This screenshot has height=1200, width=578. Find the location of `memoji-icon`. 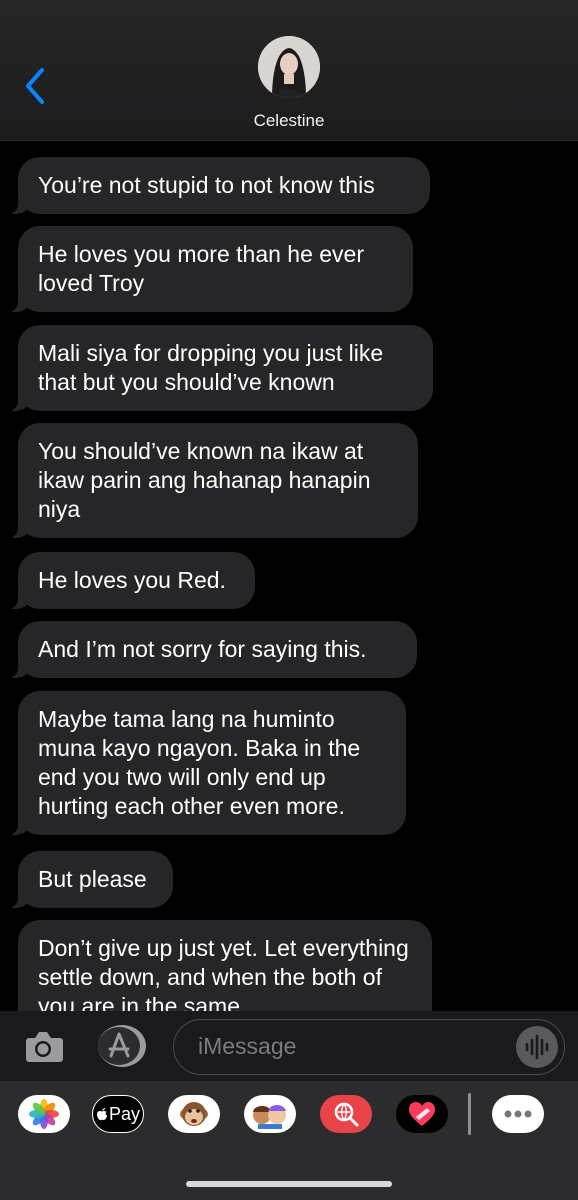

memoji-icon is located at coordinates (270, 1114).